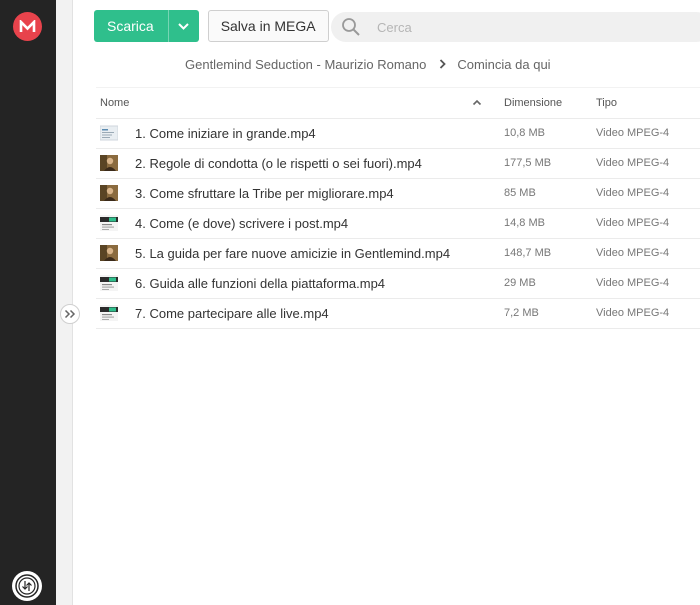 This screenshot has width=700, height=605. I want to click on download-button: Scarica, so click(146, 26).